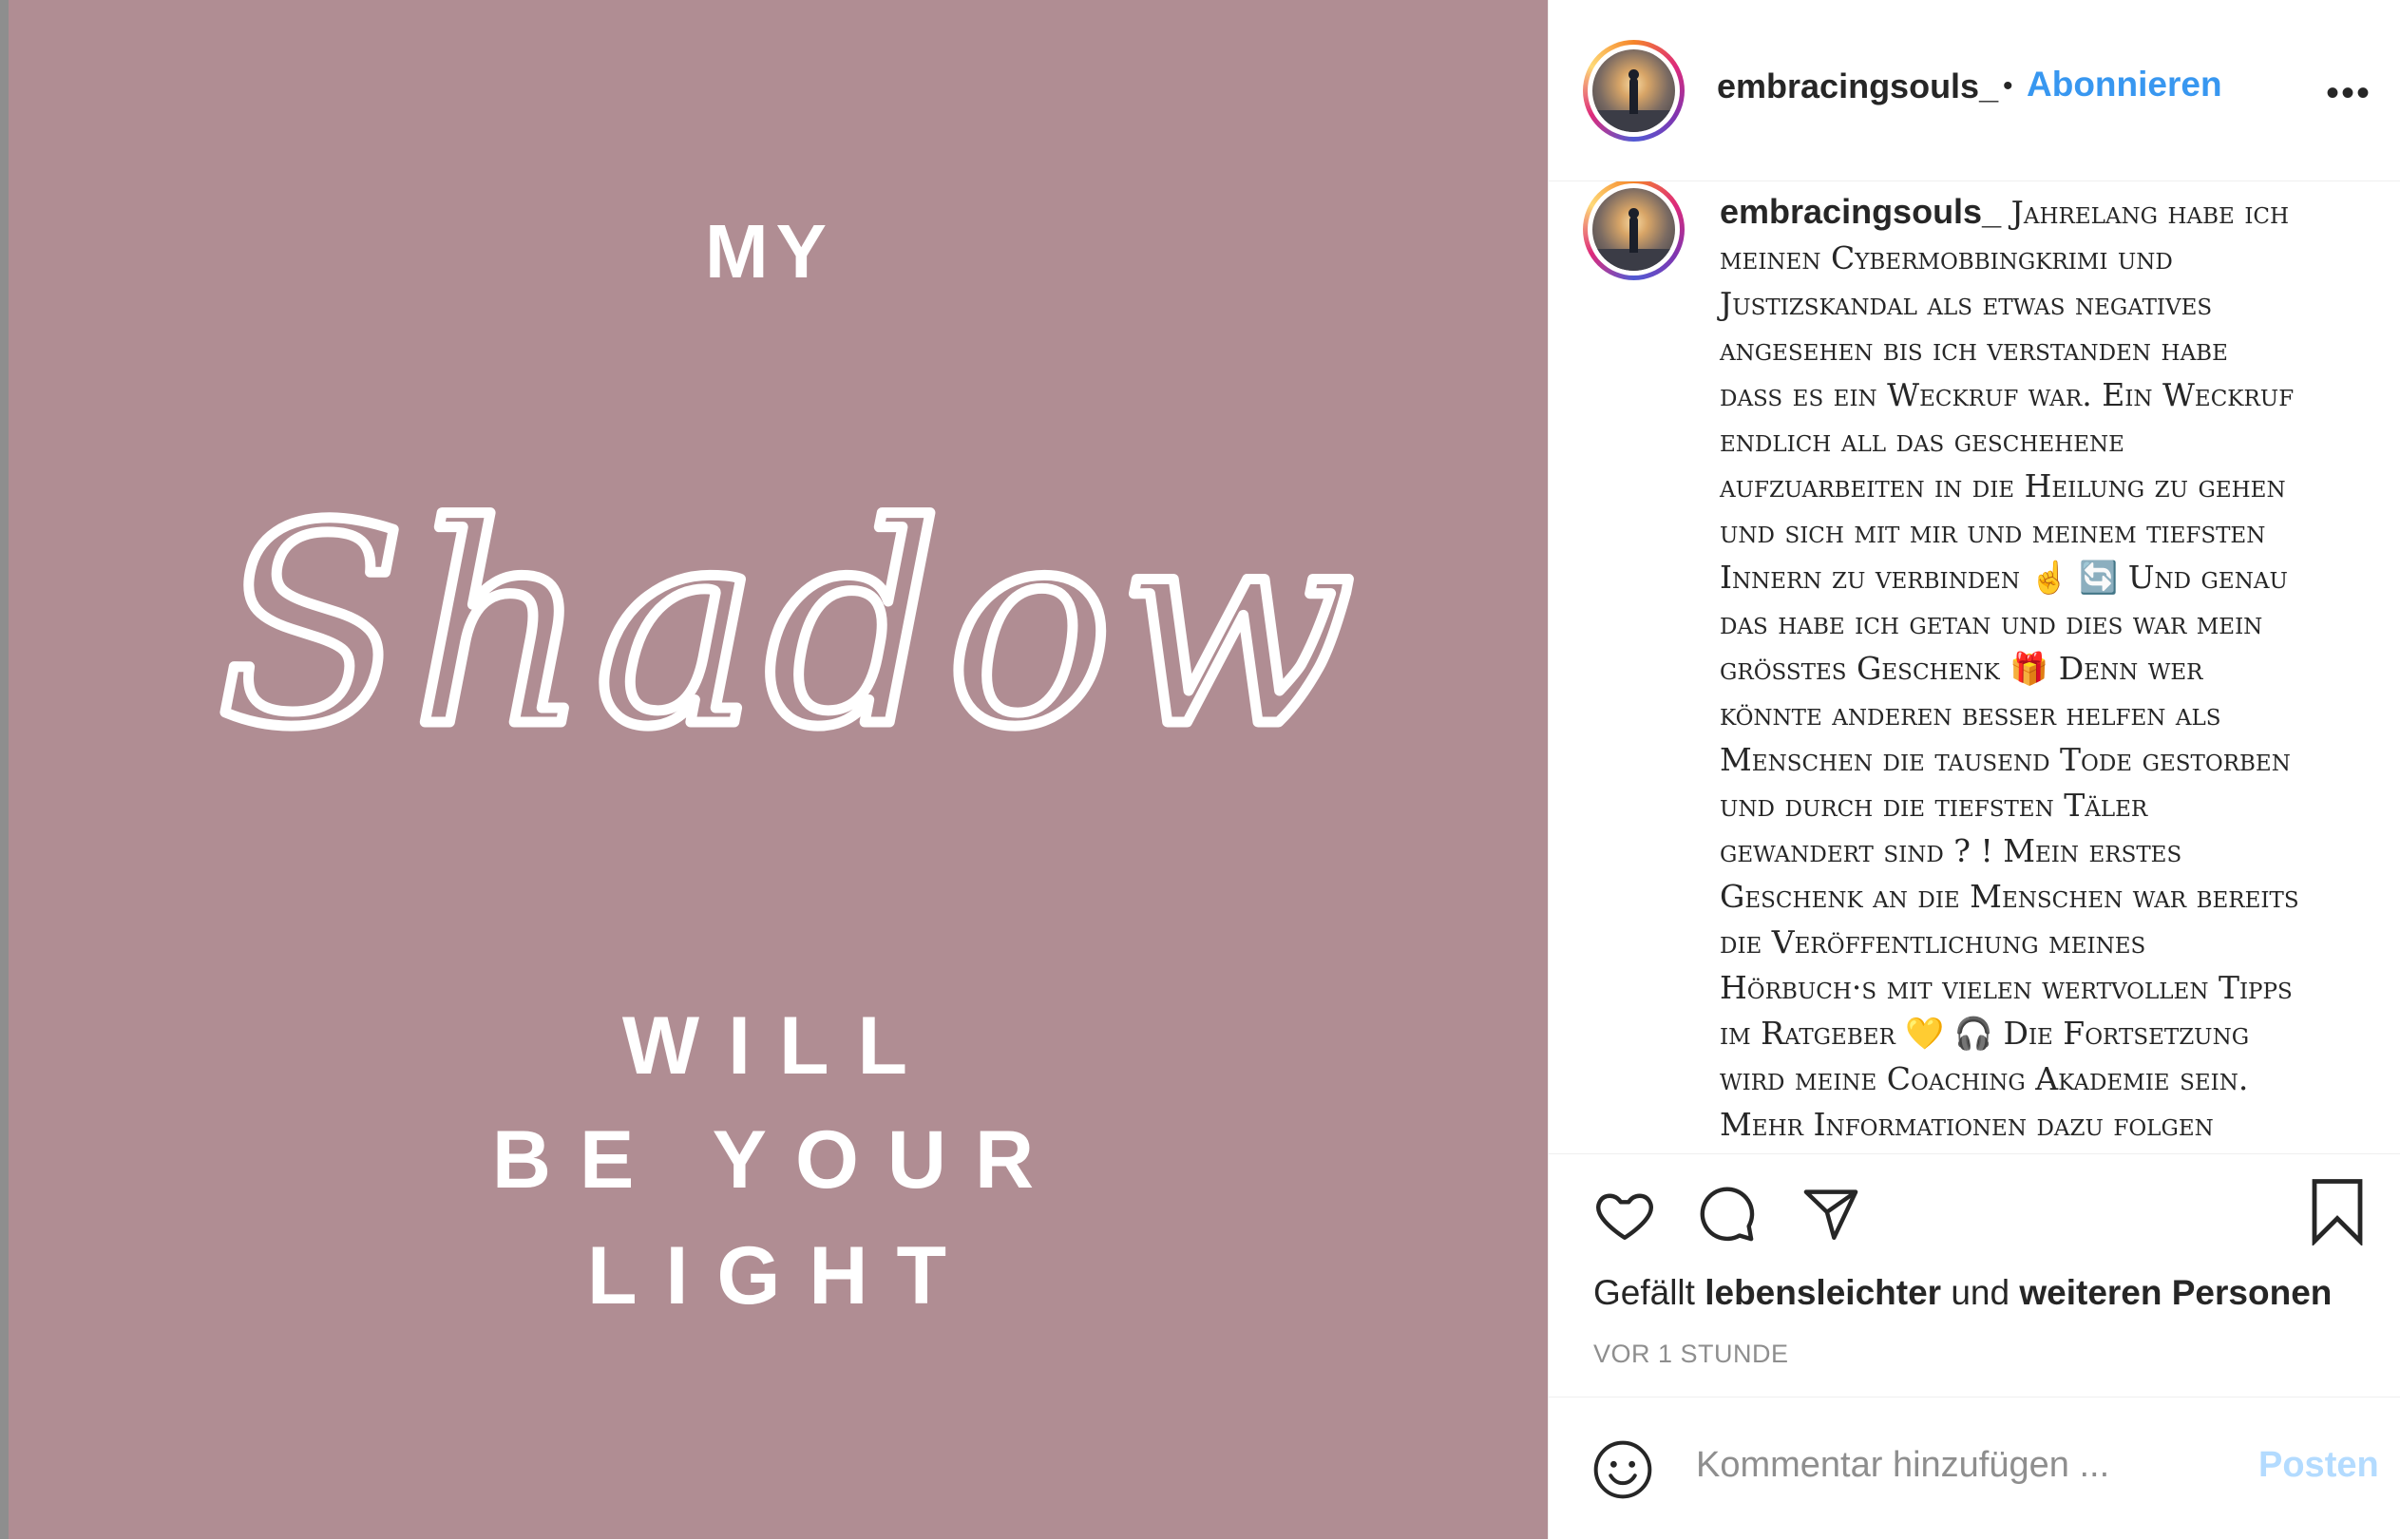 This screenshot has height=1540, width=2400. Describe the element at coordinates (779, 1046) in the screenshot. I see `quote-line-will: WILL` at that location.